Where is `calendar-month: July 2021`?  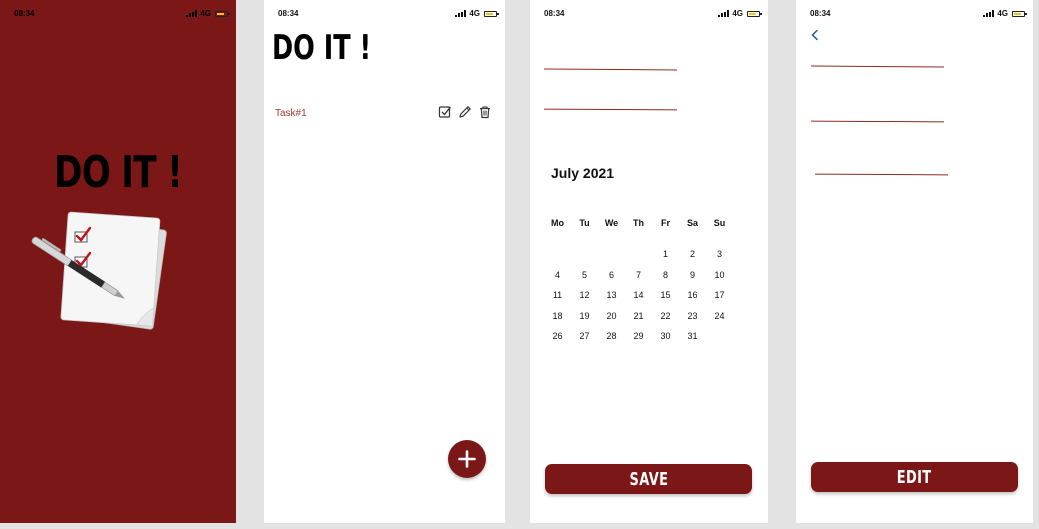
calendar-month: July 2021 is located at coordinates (583, 173).